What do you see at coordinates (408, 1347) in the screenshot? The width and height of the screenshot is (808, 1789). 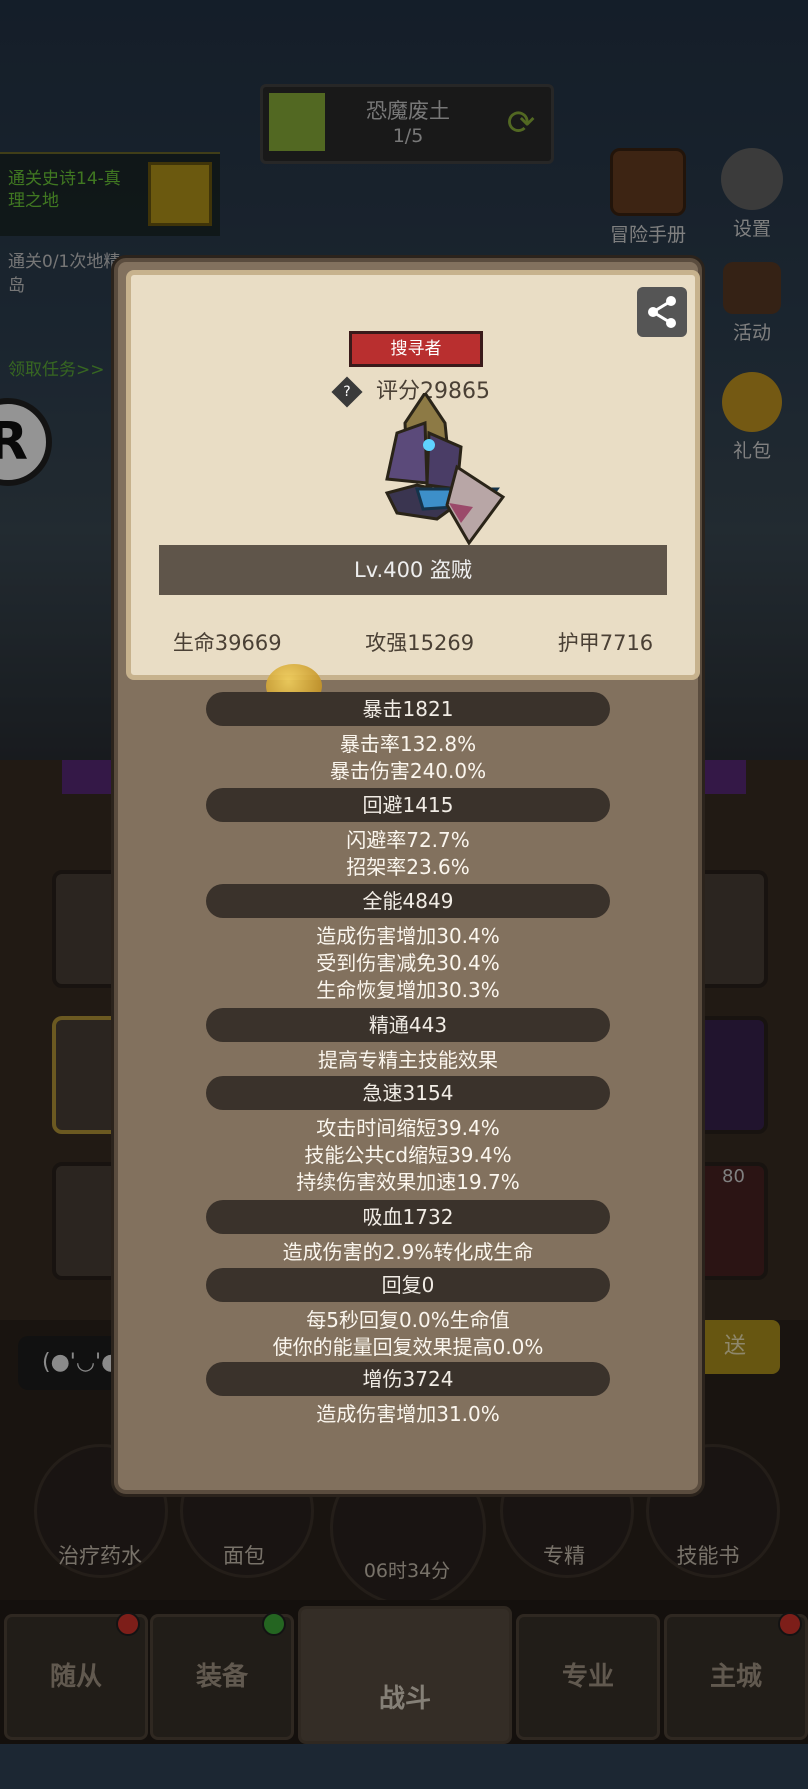 I see `stat-line: 使你的能量回复效果提高0.0%` at bounding box center [408, 1347].